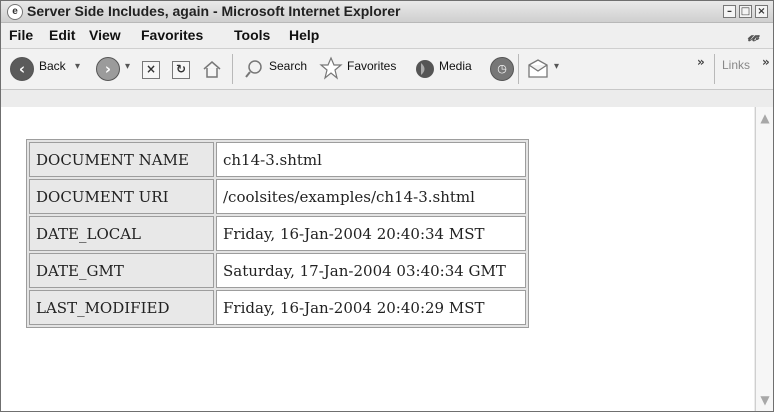  I want to click on home-icon, so click(212, 69).